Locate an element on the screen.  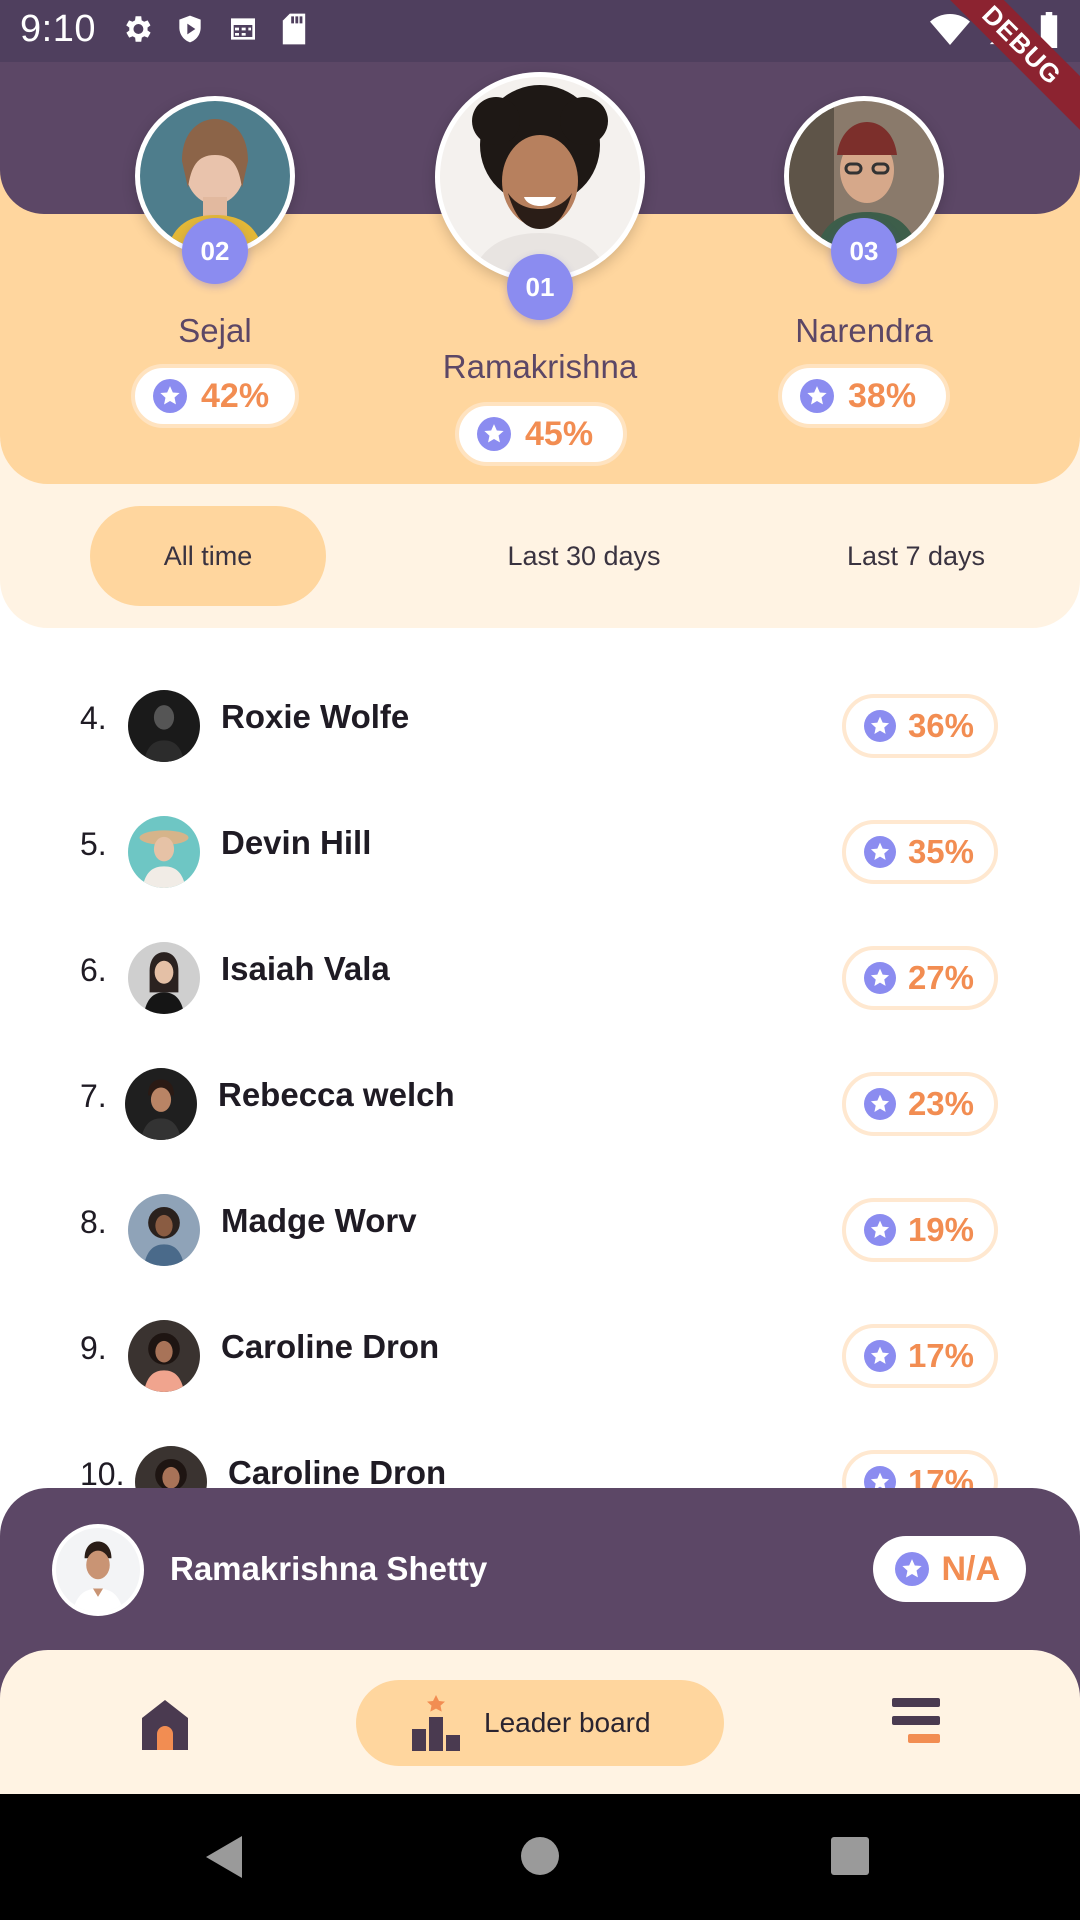
player-name: Madge Worv is located at coordinates (319, 1220).